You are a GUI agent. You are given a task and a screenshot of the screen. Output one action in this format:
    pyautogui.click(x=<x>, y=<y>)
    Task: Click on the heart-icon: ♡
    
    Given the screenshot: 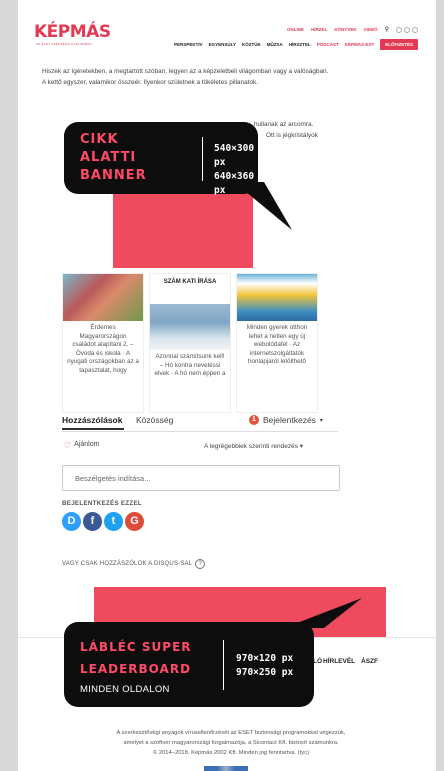 What is the action you would take?
    pyautogui.click(x=68, y=445)
    